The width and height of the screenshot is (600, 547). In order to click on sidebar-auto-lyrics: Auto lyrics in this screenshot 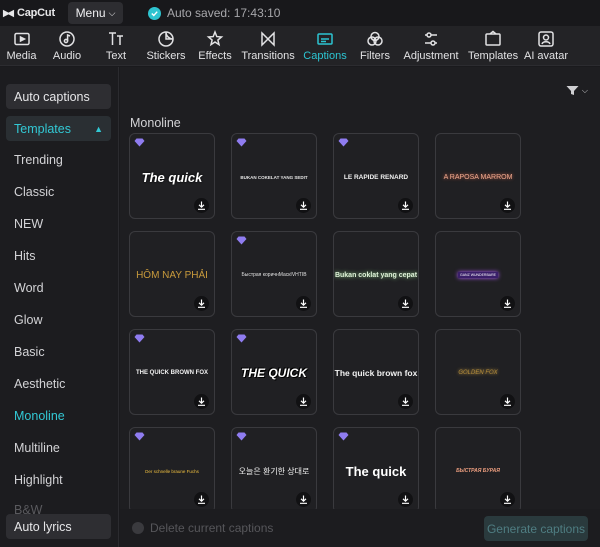, I will do `click(58, 526)`.